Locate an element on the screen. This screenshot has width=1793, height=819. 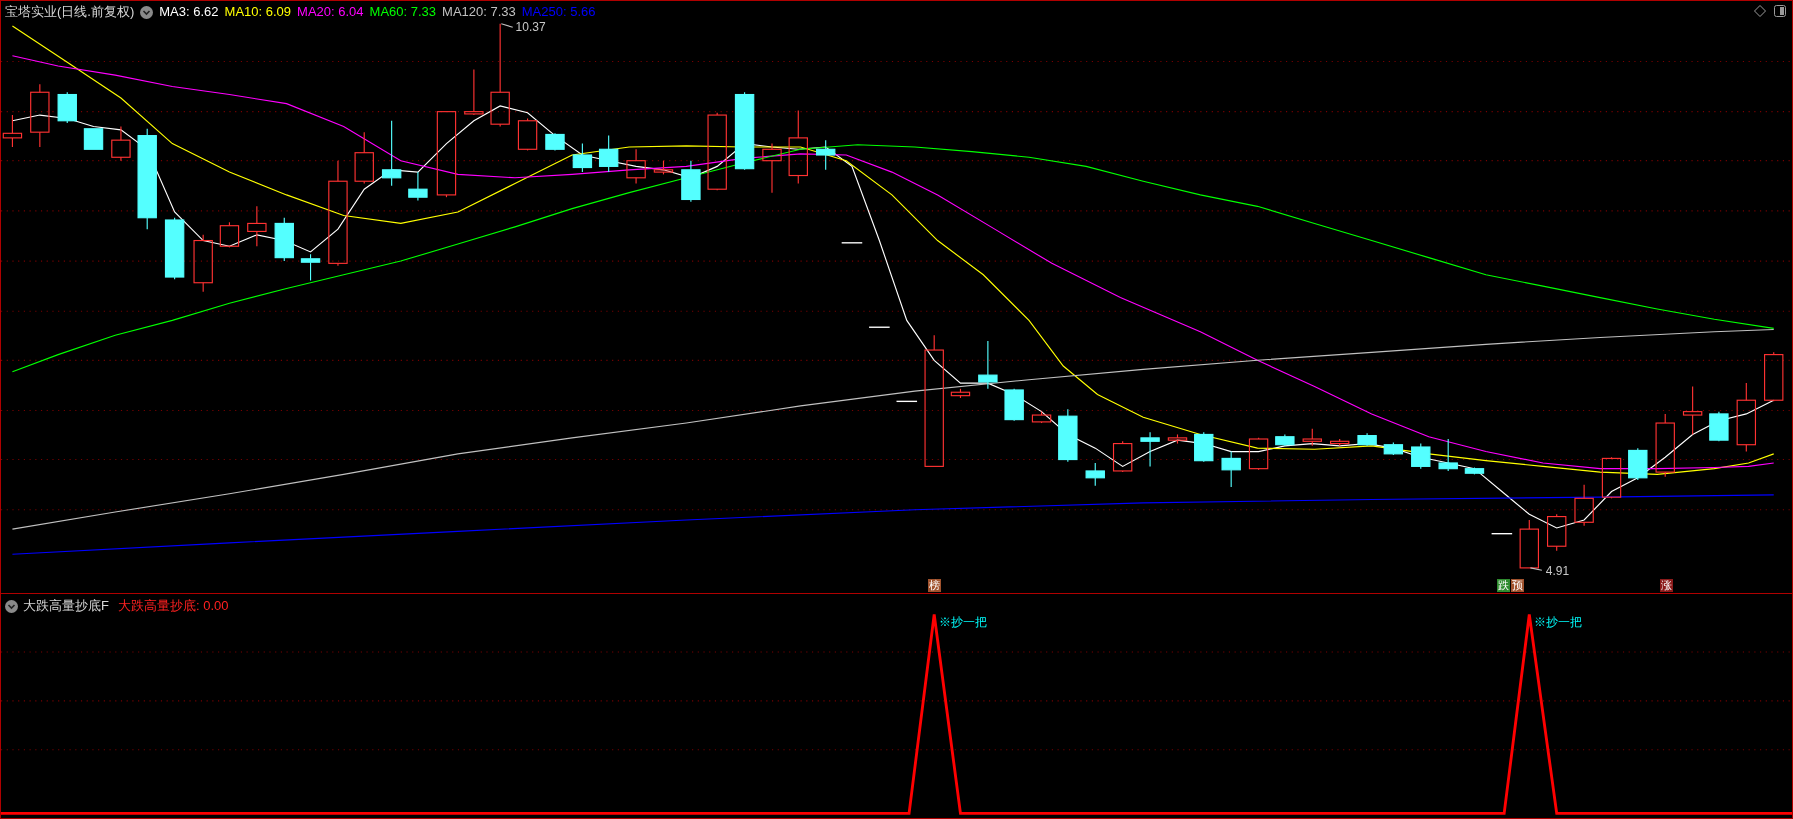
signal-marker: 涨 is located at coordinates (1667, 585).